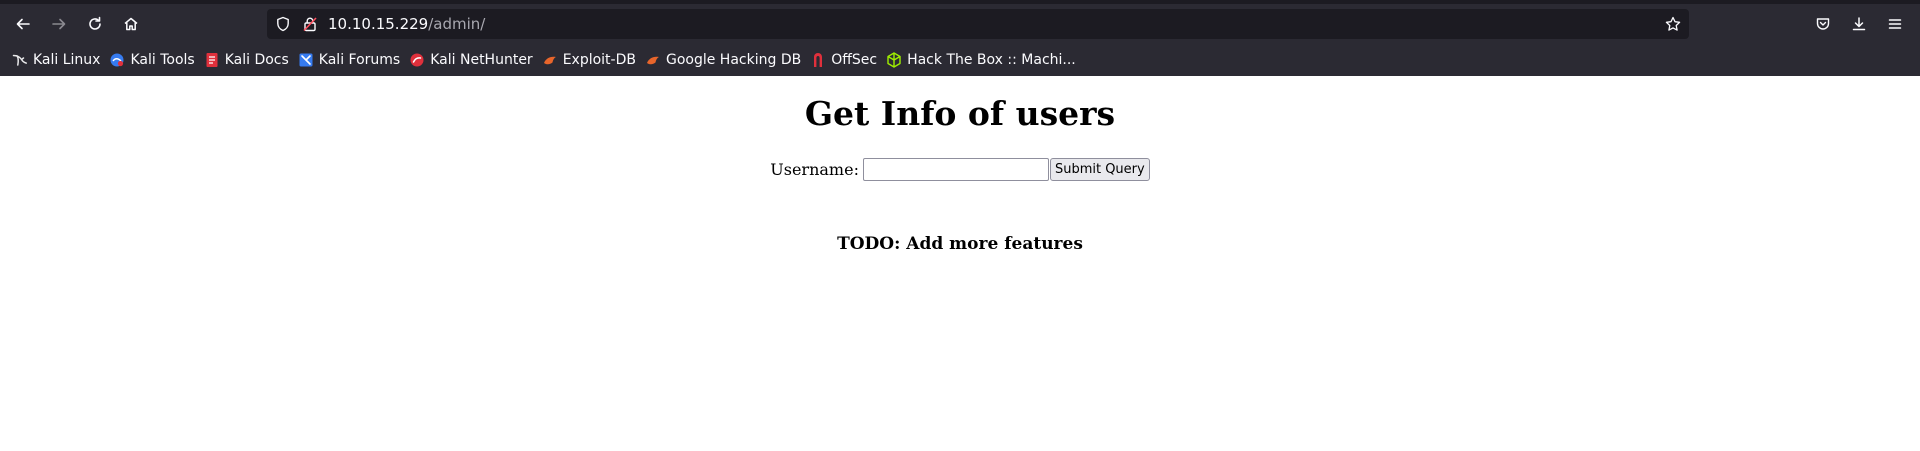  Describe the element at coordinates (359, 60) in the screenshot. I see `bookmark-label: Kali Forums` at that location.